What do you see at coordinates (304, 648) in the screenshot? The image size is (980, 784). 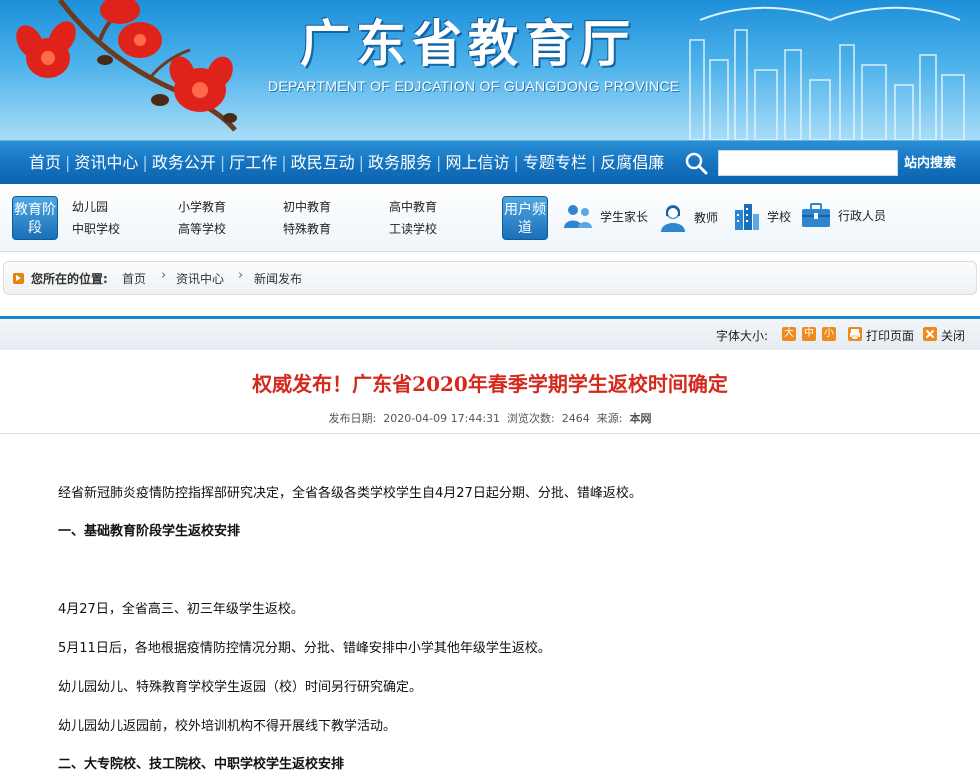 I see `article-paragraph: 5月11日后，各地根据疫情防控情况分期、分批、错峰安排中小学其他年级学生返校。` at bounding box center [304, 648].